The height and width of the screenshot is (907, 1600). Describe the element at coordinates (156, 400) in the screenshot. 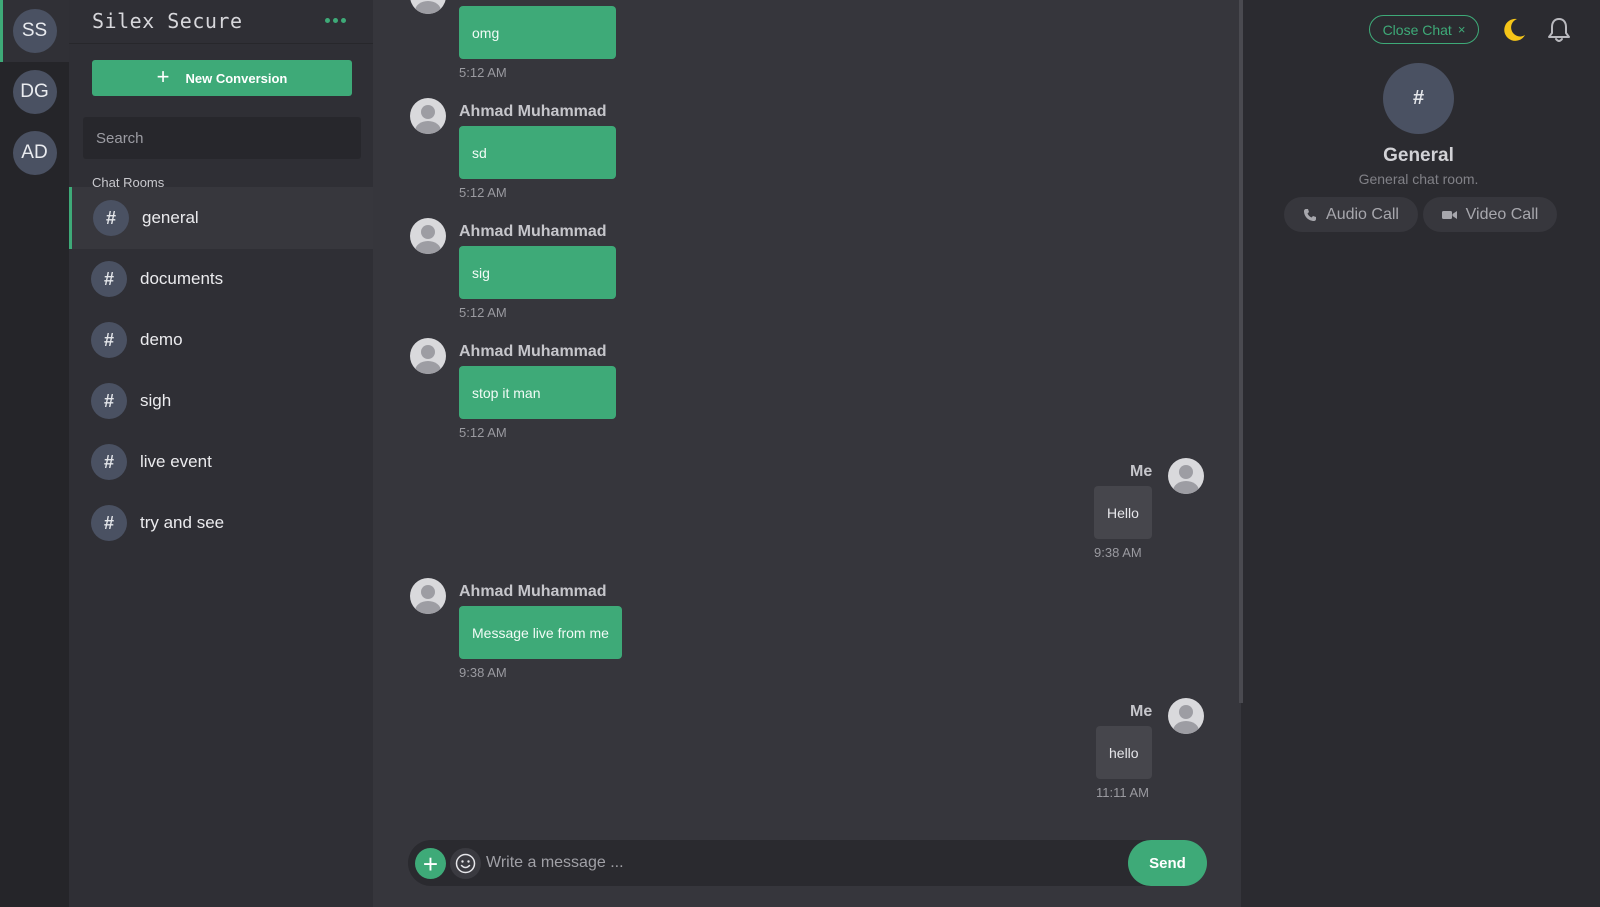

I see `room-name: sigh` at that location.